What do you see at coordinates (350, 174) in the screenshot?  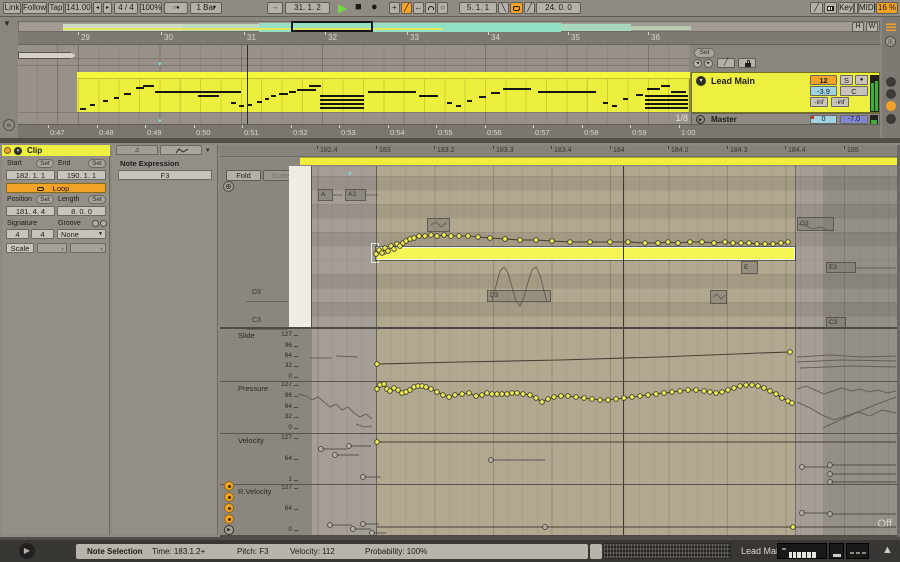 I see `editor-start-marker-icon: ▾` at bounding box center [350, 174].